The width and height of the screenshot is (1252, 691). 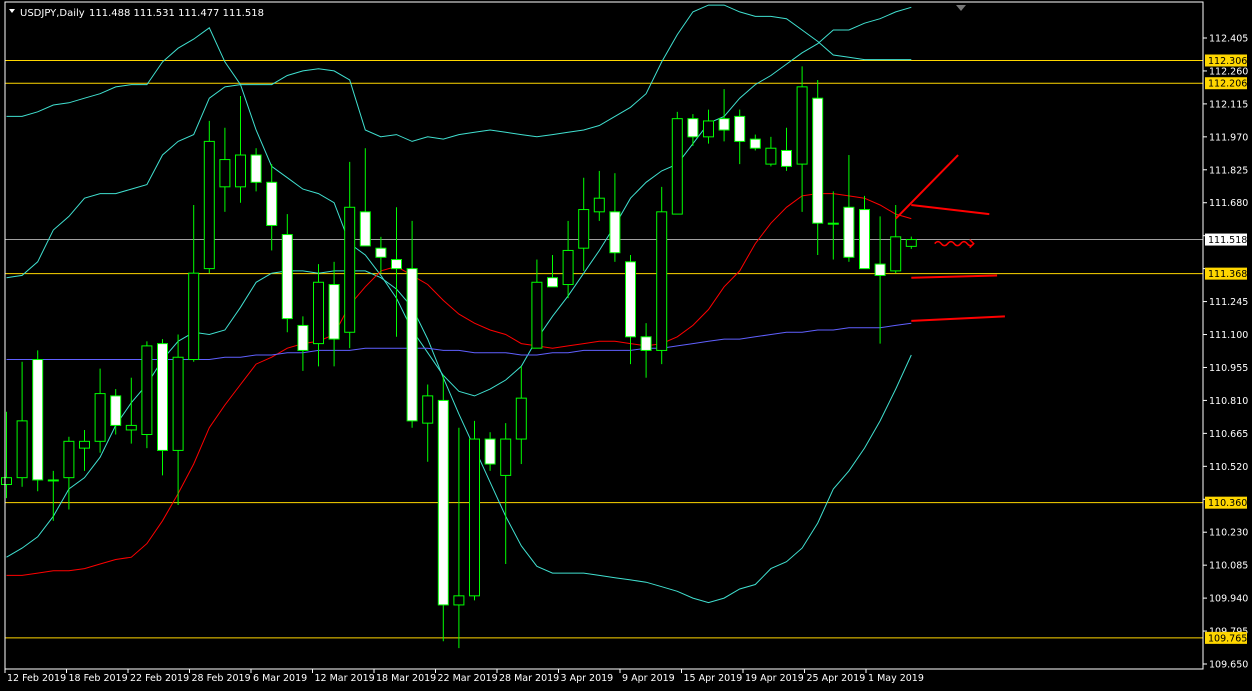 I want to click on time-tick-label: 15 Apr 2019, so click(x=713, y=678).